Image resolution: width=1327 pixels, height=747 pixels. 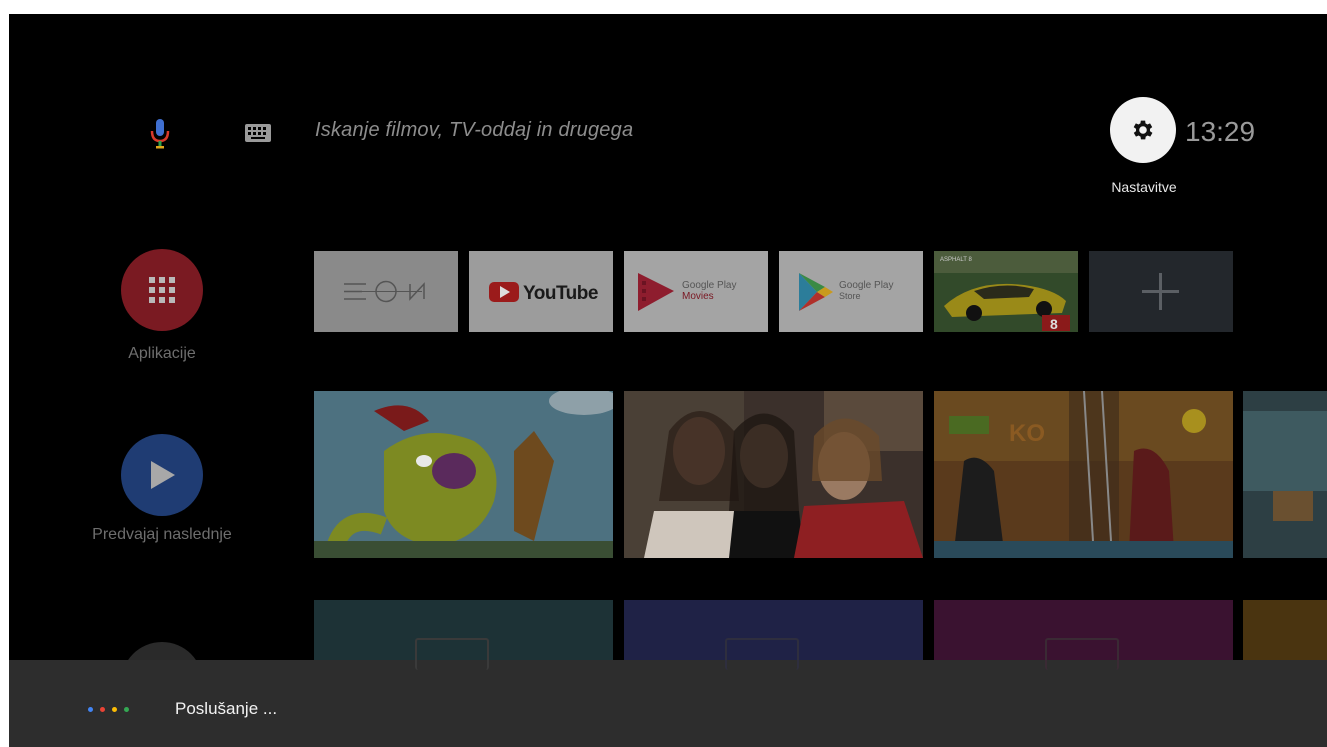 I want to click on app-tile-eon, so click(x=386, y=291).